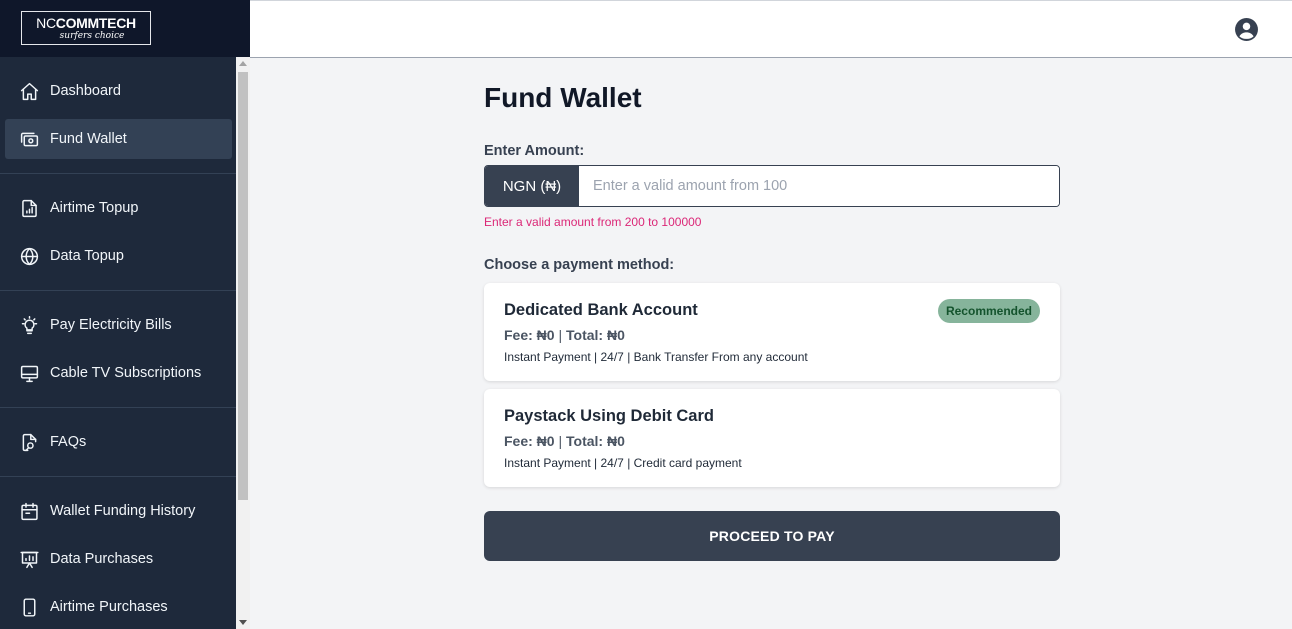  What do you see at coordinates (85, 91) in the screenshot?
I see `sidebar-item-label: Dashboard` at bounding box center [85, 91].